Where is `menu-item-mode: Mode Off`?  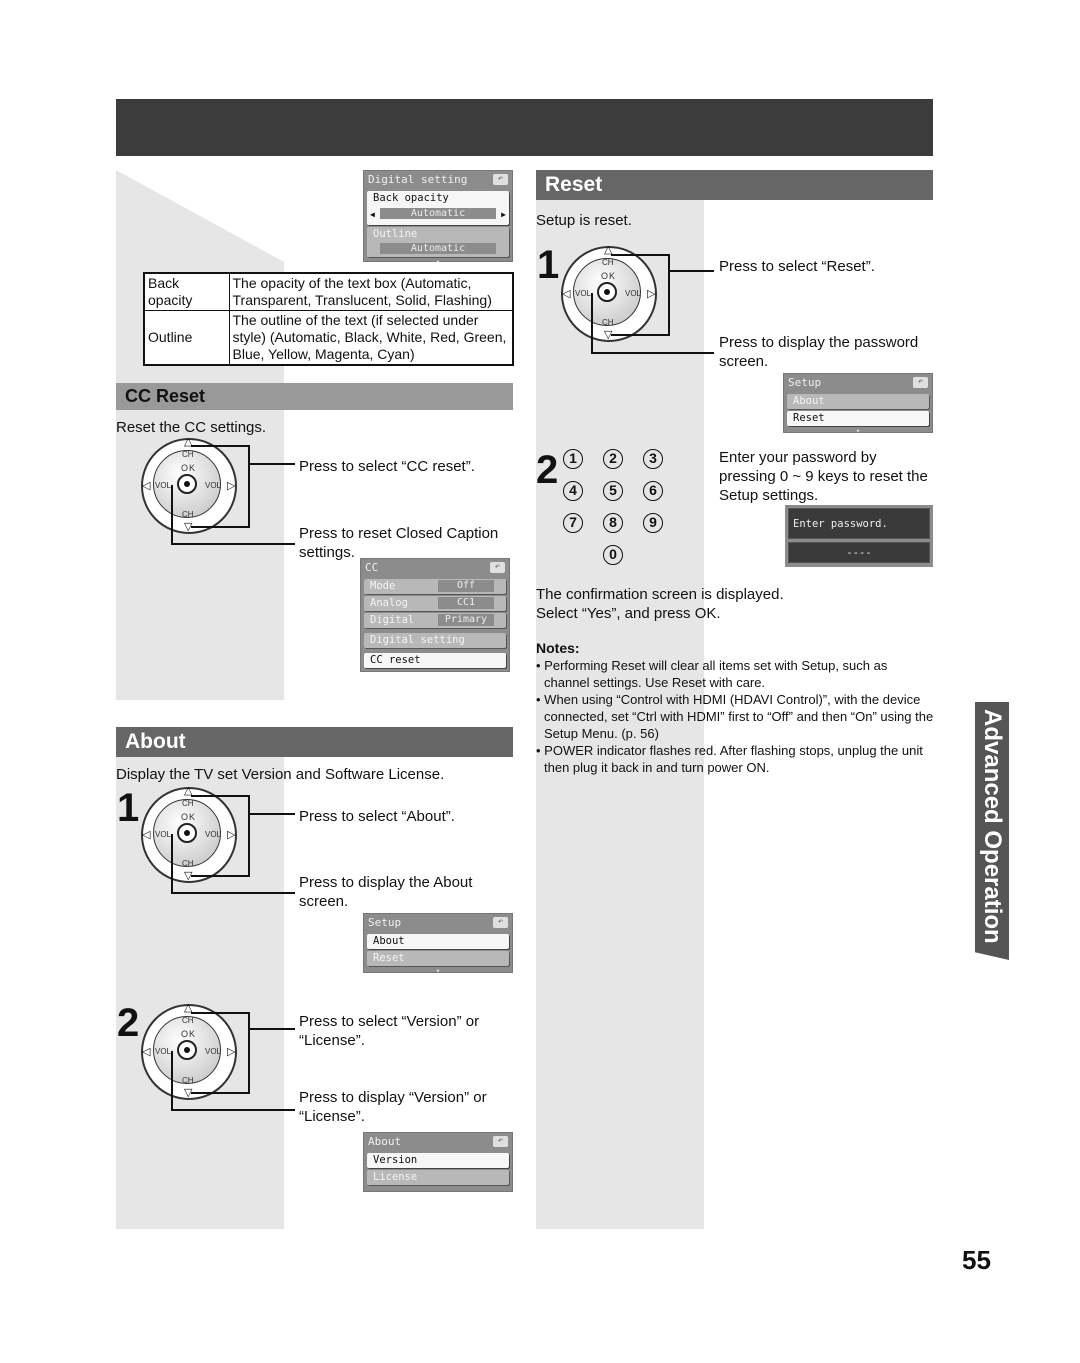
menu-item-mode: Mode Off is located at coordinates (435, 586).